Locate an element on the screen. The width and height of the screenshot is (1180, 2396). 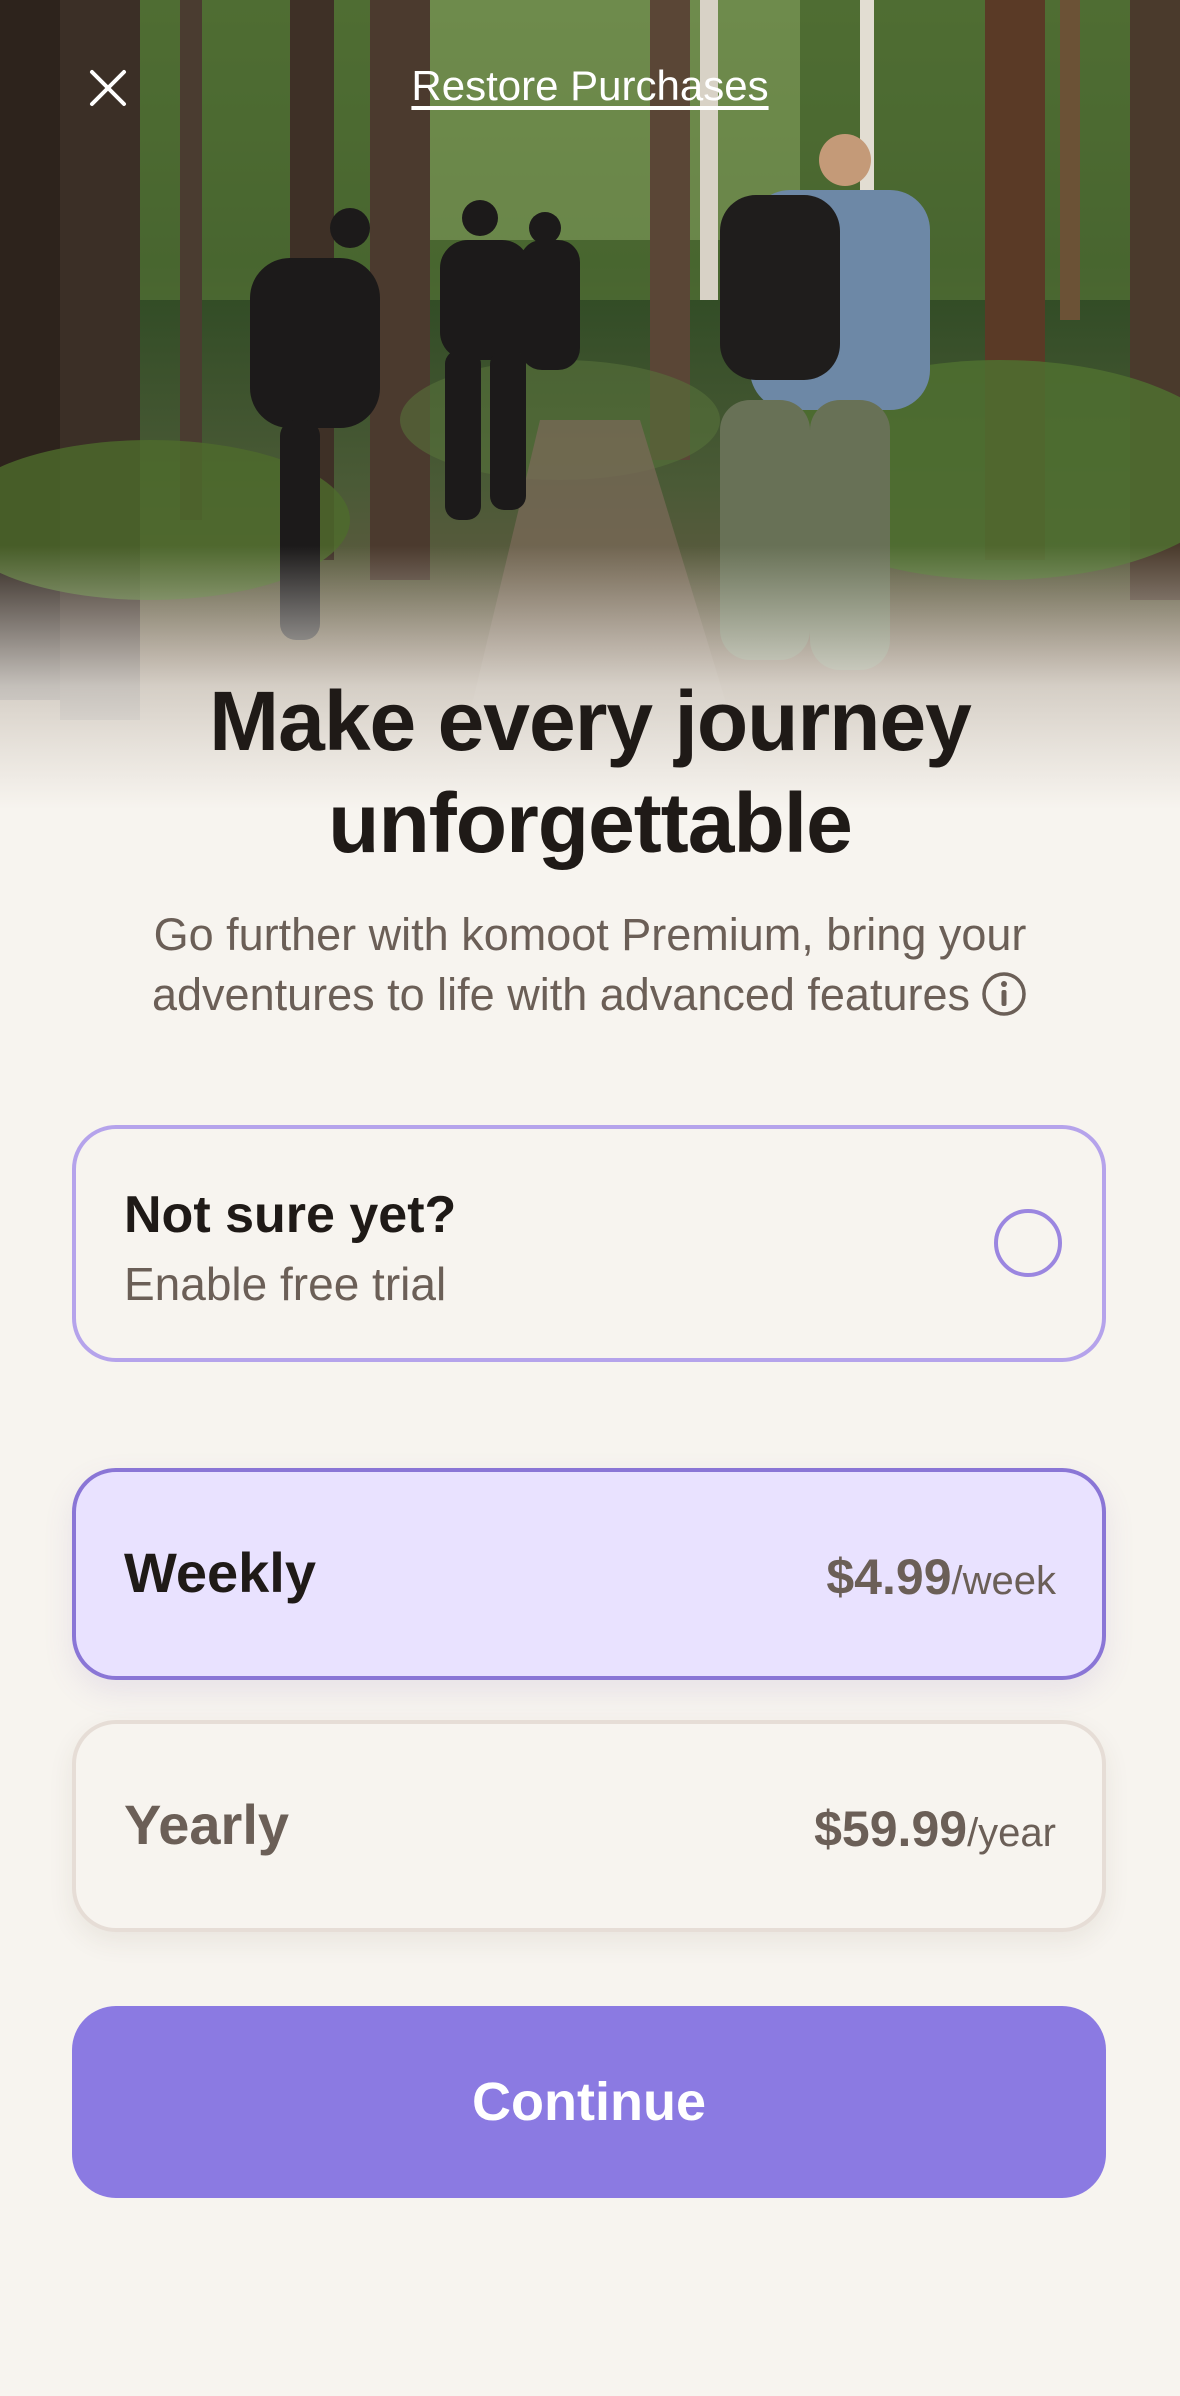
plan-price: $59.99/year is located at coordinates (935, 1829).